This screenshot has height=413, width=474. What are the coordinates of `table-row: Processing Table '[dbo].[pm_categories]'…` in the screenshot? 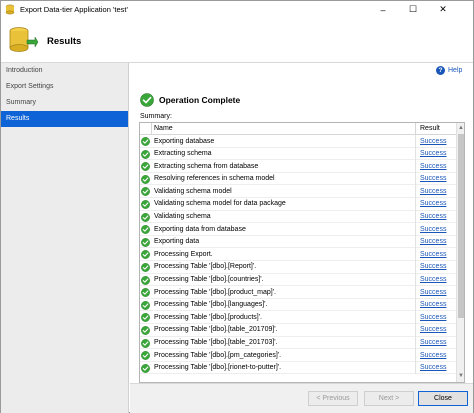 It's located at (298, 355).